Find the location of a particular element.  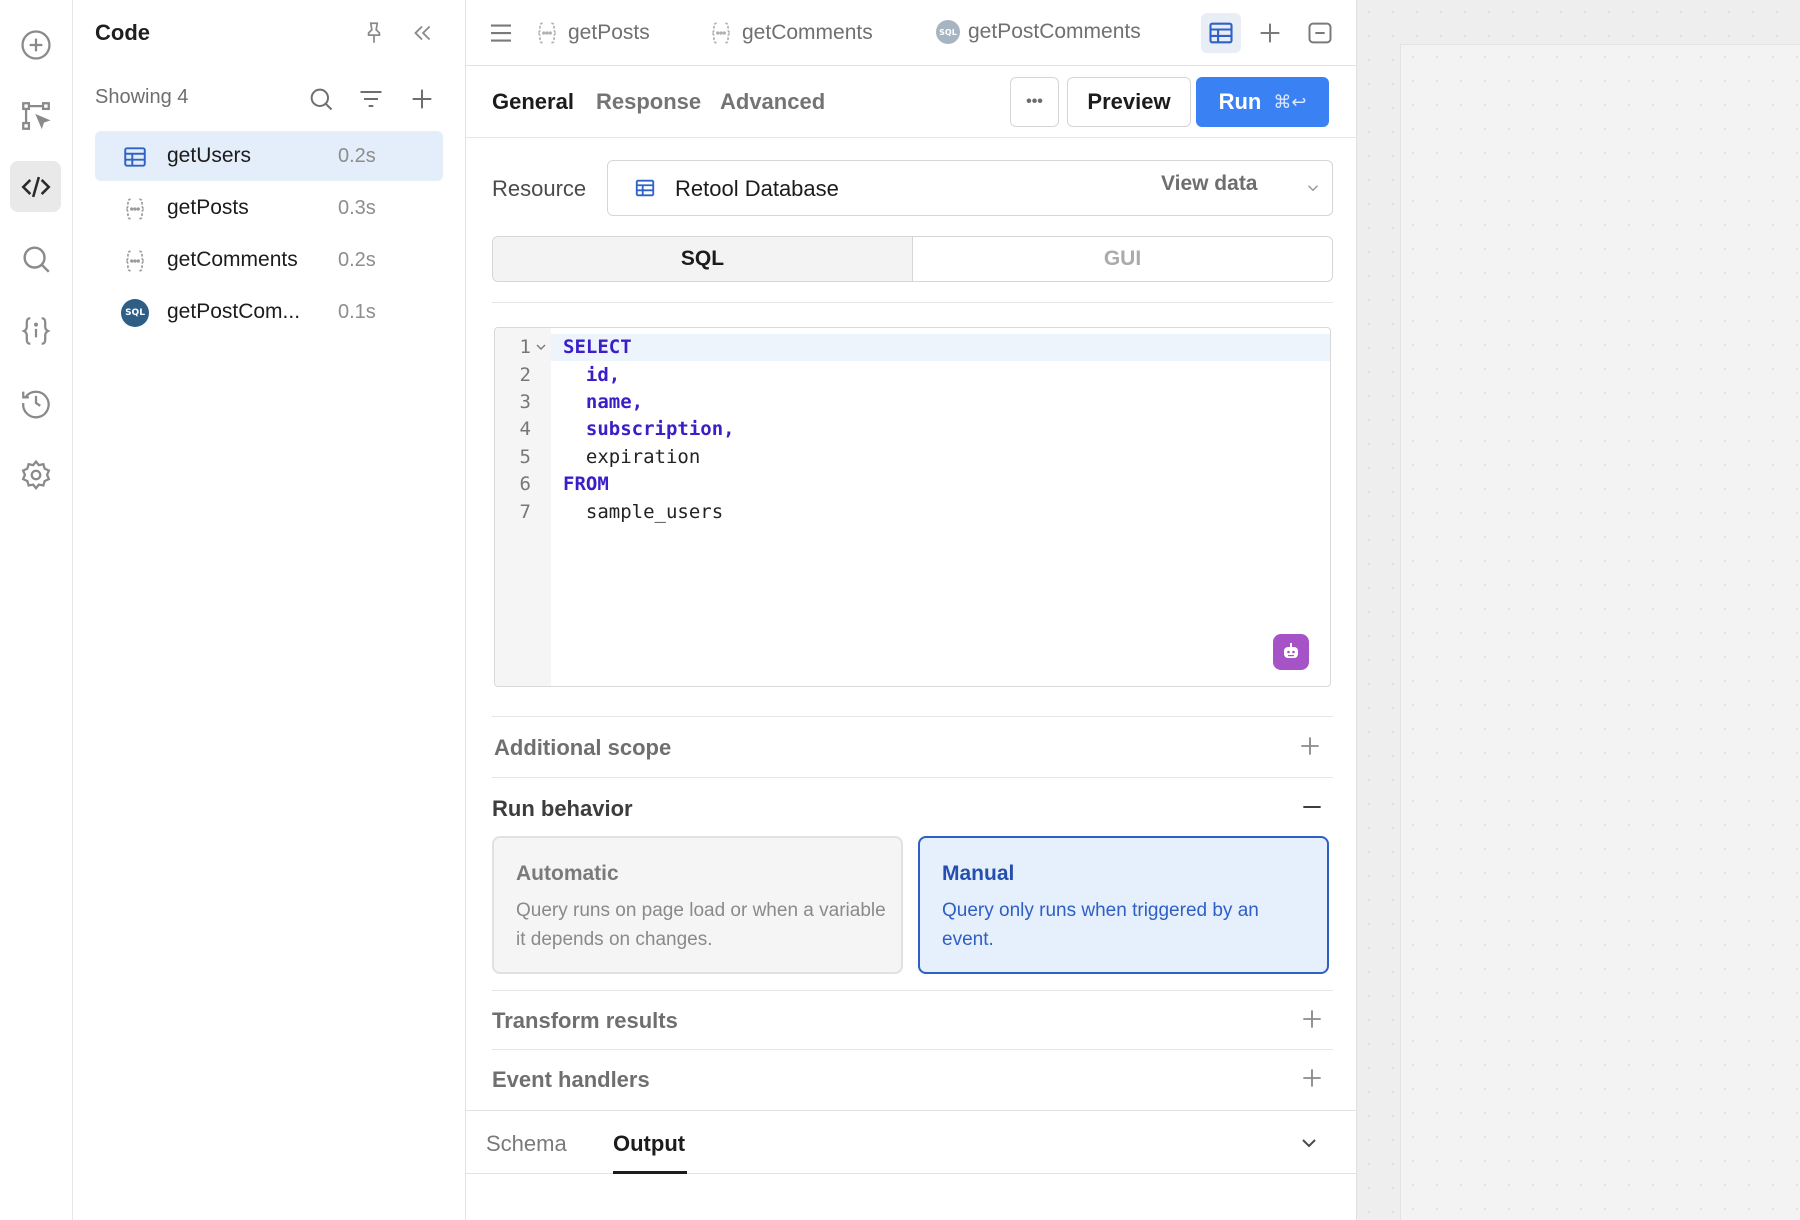

gui-mode-button: GUI is located at coordinates (1122, 259).